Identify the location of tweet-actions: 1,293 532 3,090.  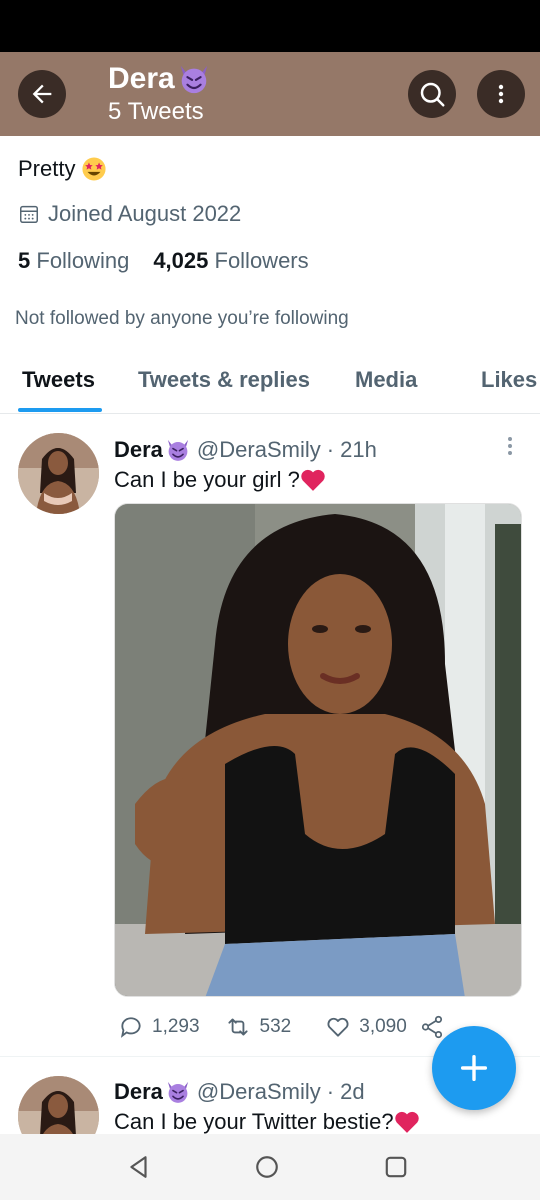
(281, 1027).